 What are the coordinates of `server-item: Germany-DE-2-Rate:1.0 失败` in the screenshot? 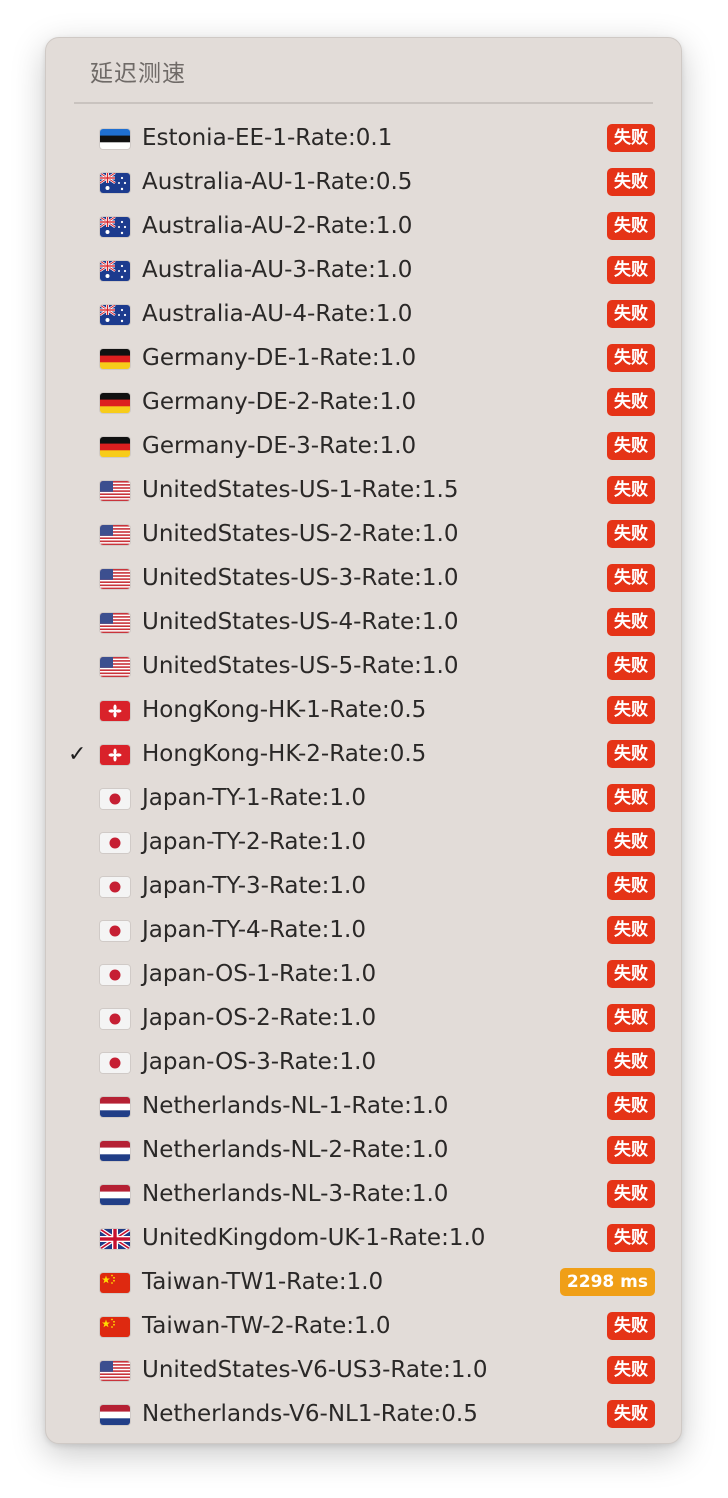 It's located at (363, 402).